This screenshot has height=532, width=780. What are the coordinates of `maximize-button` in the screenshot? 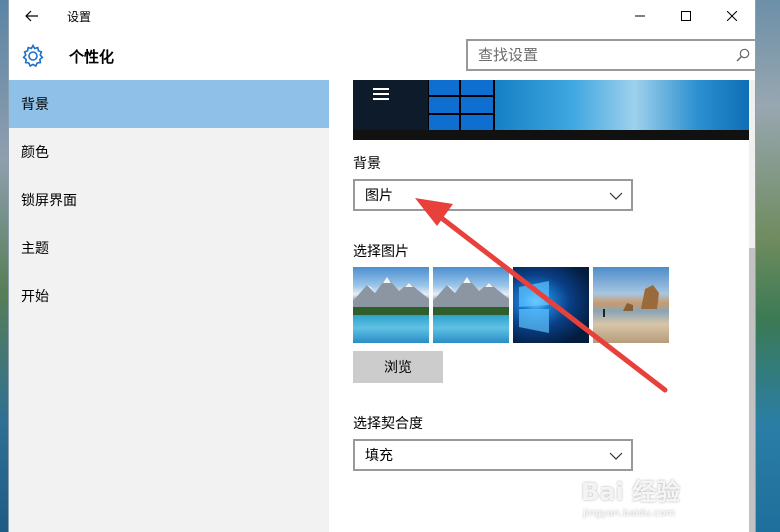 It's located at (686, 16).